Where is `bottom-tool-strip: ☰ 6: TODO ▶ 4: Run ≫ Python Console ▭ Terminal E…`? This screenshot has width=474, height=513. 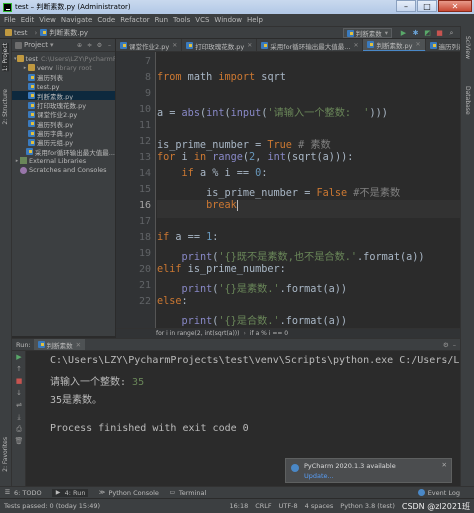
bottom-tool-strip: ☰ 6: TODO ▶ 4: Run ≫ Python Console ▭ Terminal E… is located at coordinates (237, 492).